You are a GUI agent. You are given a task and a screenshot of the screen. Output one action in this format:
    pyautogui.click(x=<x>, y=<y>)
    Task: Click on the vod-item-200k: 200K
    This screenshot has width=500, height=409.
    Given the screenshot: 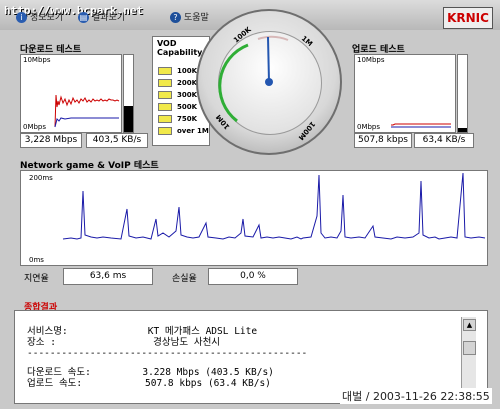 What is the action you would take?
    pyautogui.click(x=177, y=83)
    